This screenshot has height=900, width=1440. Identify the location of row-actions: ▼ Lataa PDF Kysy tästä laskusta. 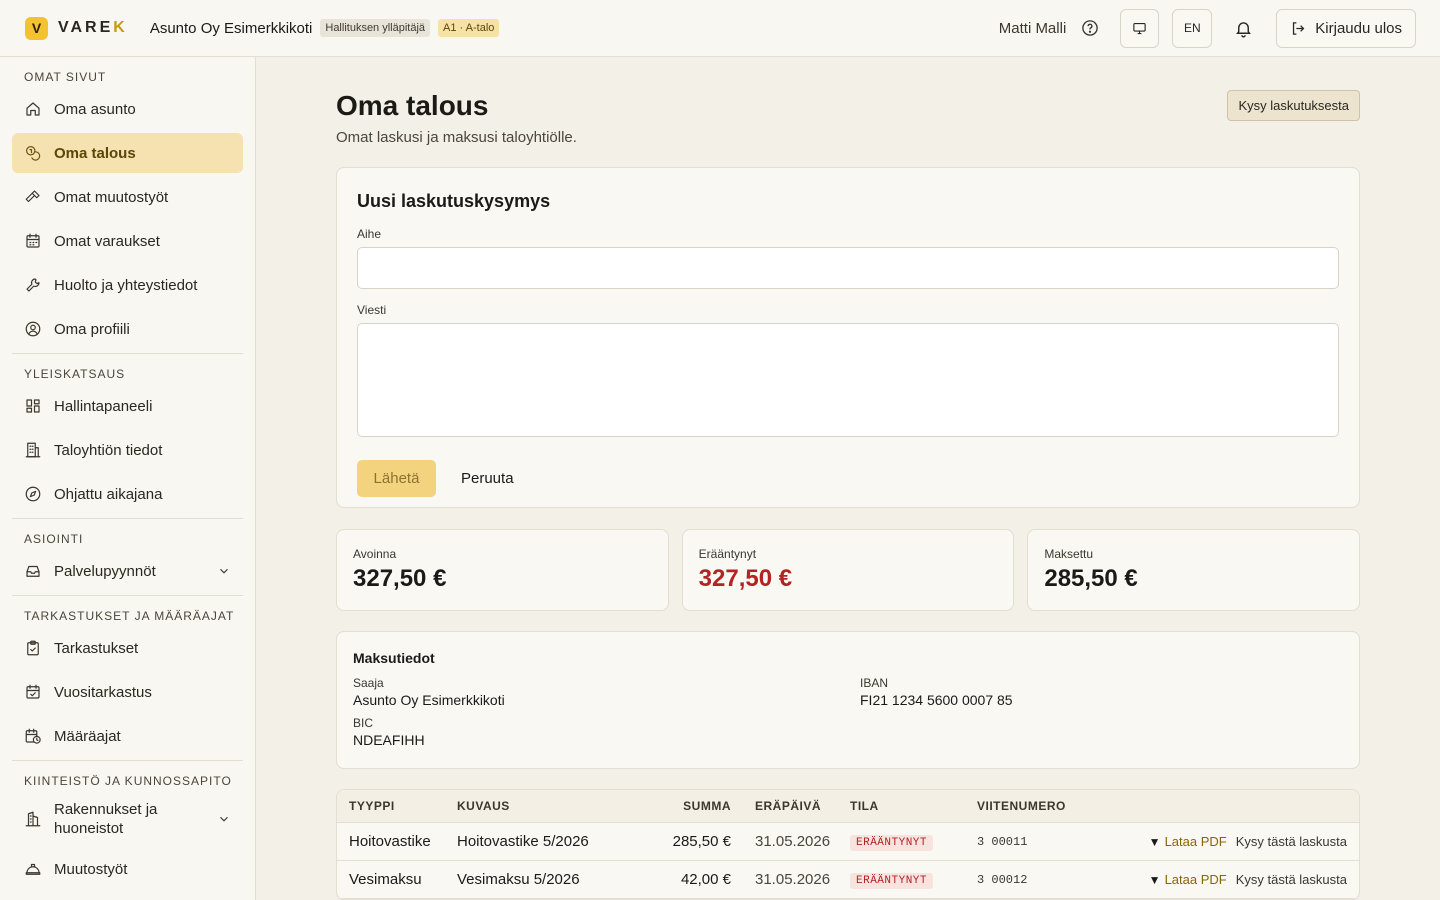
(1254, 879).